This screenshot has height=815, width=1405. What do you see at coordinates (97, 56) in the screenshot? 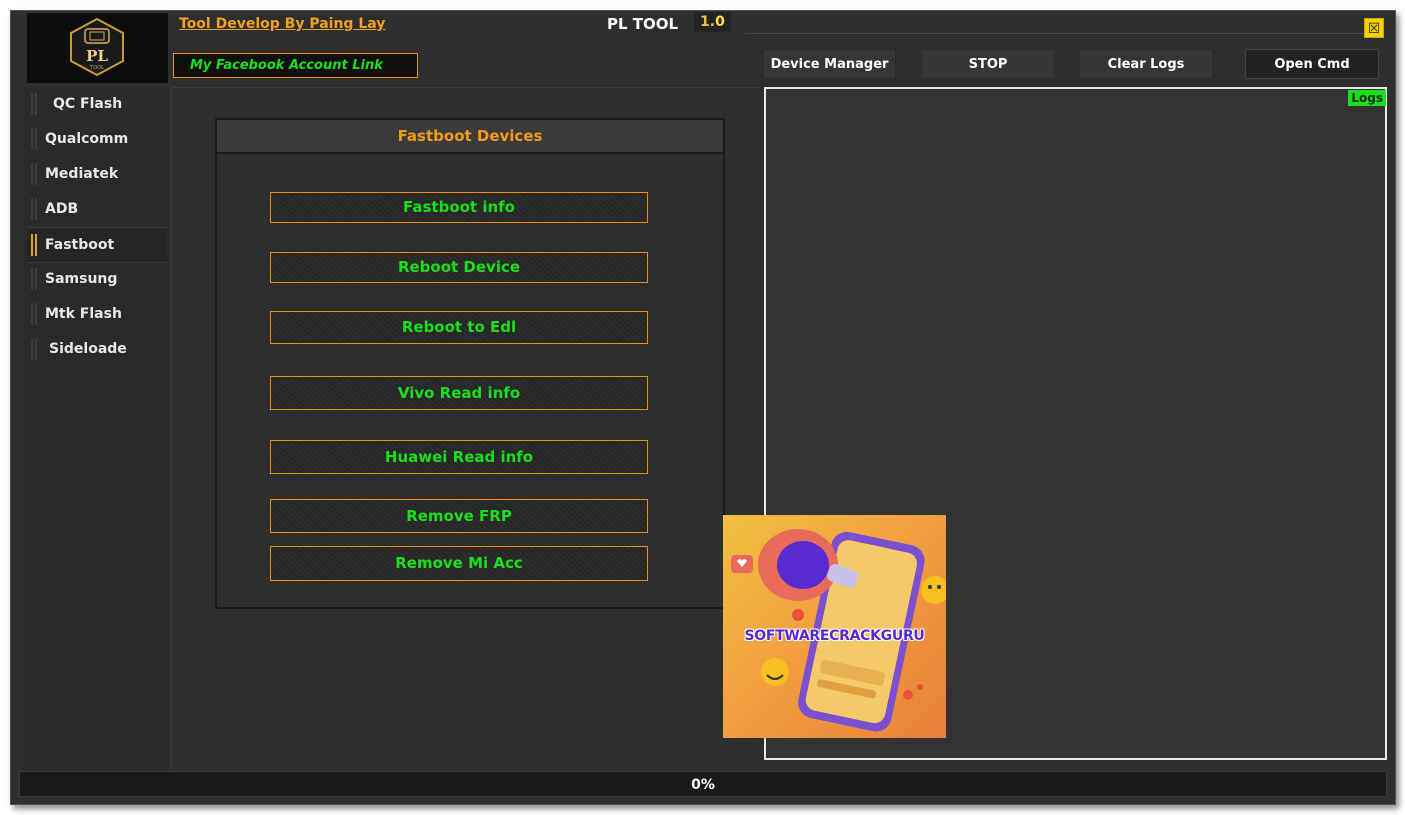
I see `svg-text: PL` at bounding box center [97, 56].